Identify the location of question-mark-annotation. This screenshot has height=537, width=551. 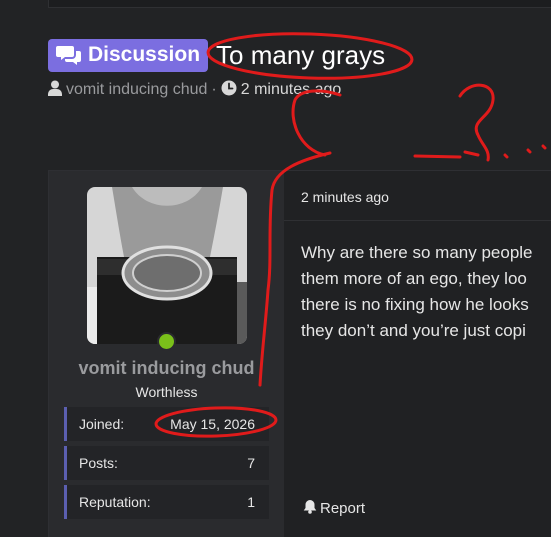
(476, 122).